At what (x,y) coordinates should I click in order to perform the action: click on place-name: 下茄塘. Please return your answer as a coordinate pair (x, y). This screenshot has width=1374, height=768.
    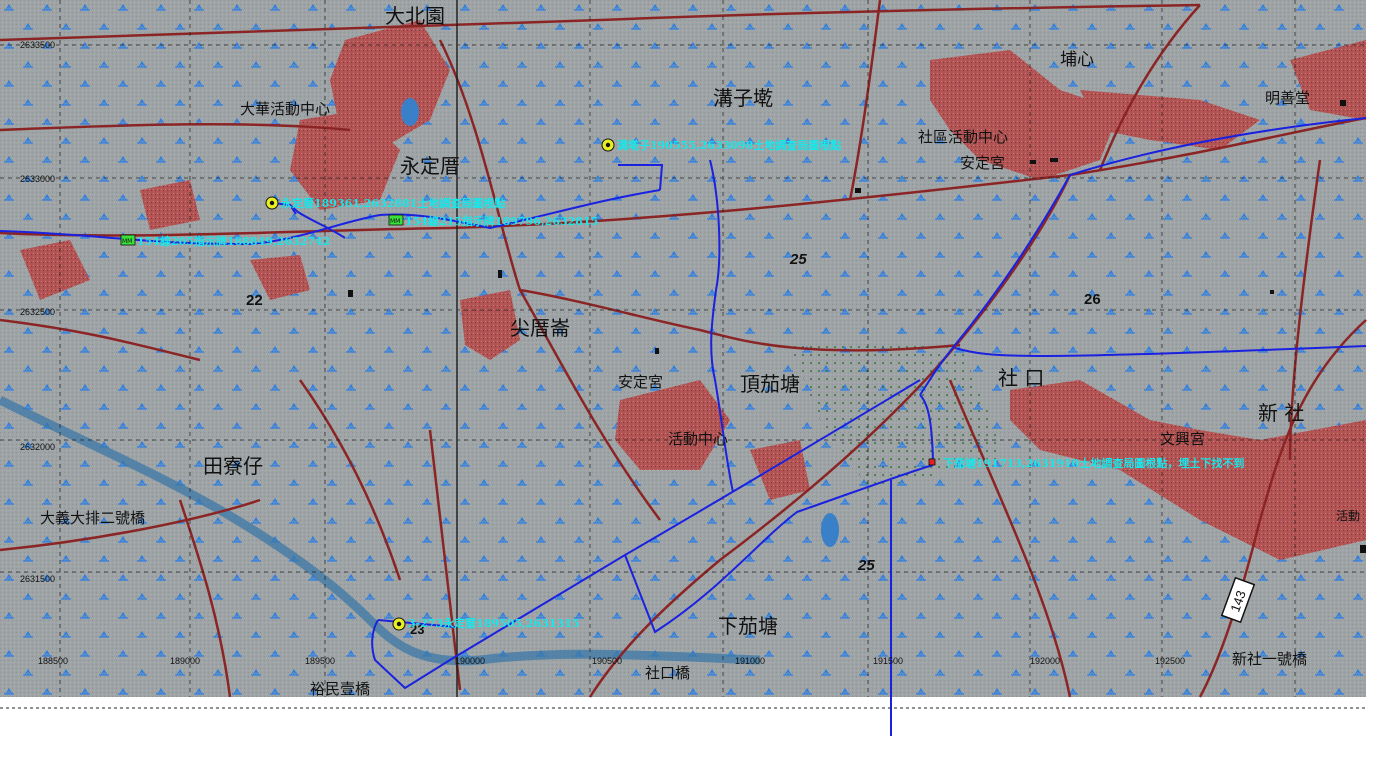
    Looking at the image, I should click on (748, 626).